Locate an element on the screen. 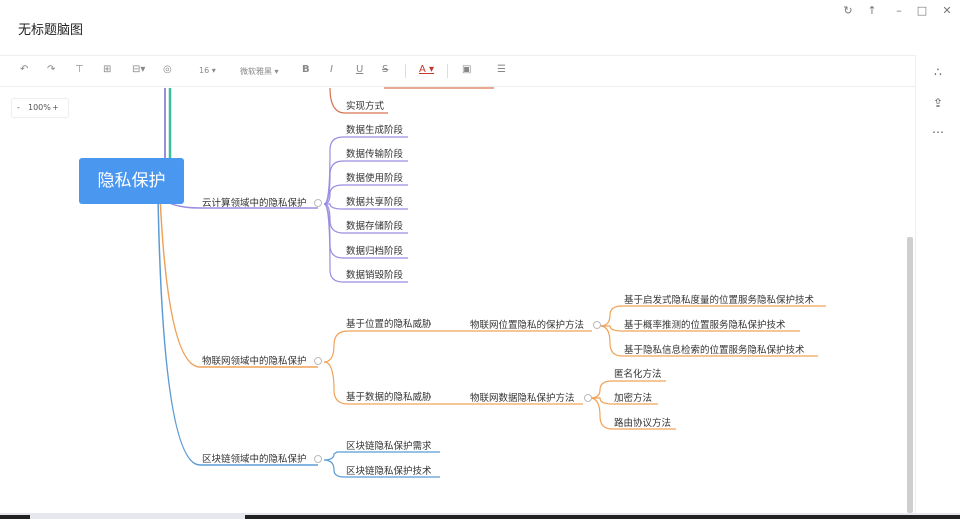 This screenshot has height=519, width=960. share-icon: ∴ is located at coordinates (938, 72).